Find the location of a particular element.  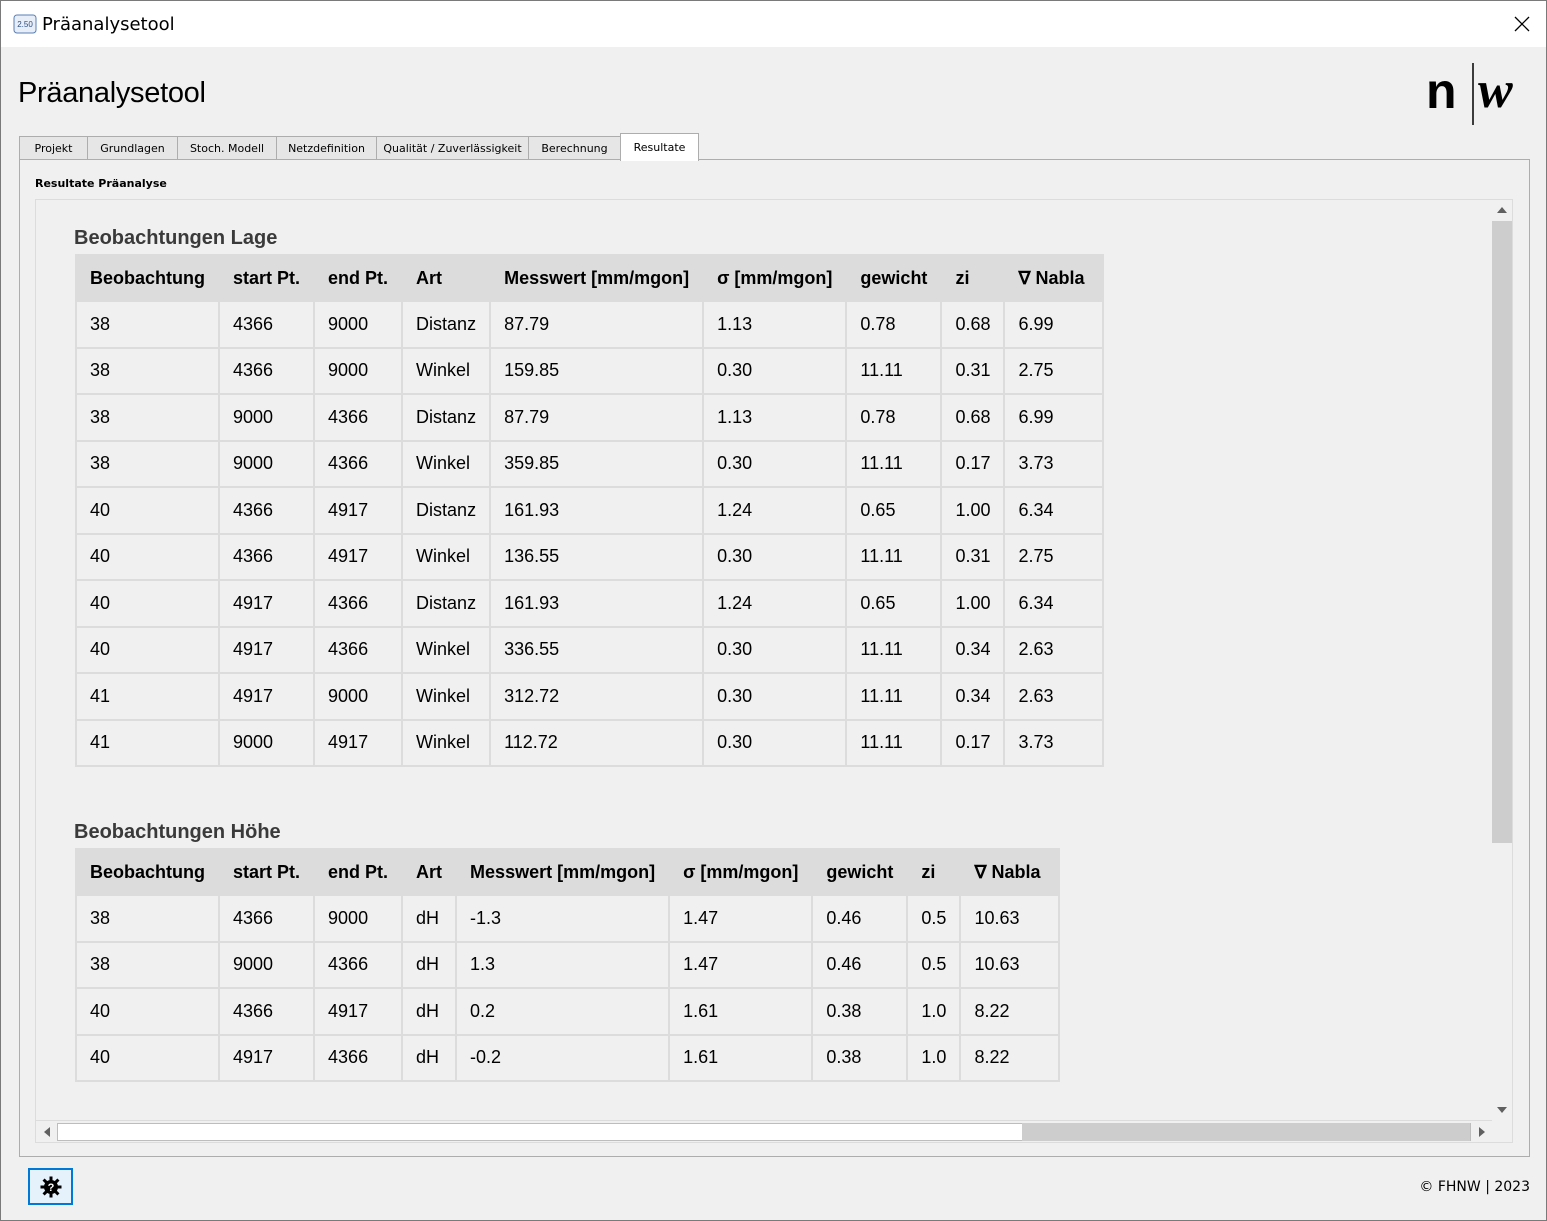

tab-resultate: Resultate is located at coordinates (659, 147).